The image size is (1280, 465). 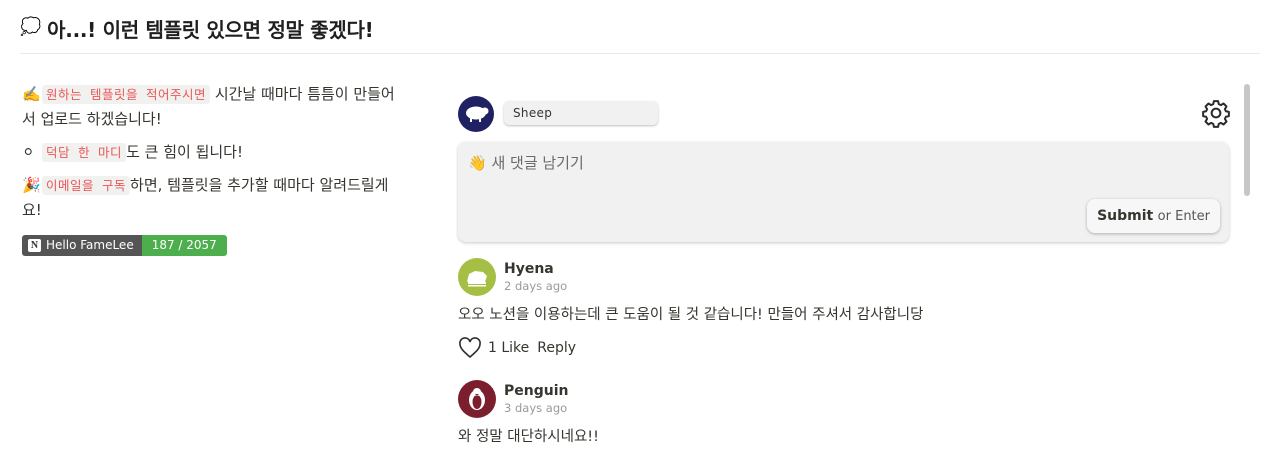 I want to click on submit-label: Submit, so click(x=1125, y=216).